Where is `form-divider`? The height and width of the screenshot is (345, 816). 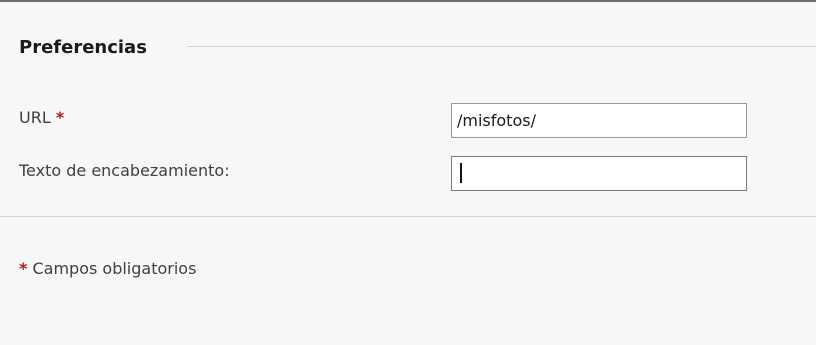 form-divider is located at coordinates (408, 216).